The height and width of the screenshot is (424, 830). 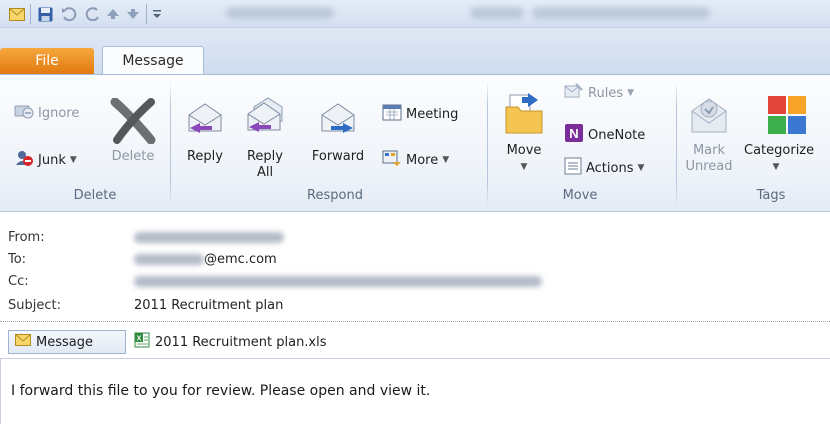 What do you see at coordinates (69, 14) in the screenshot?
I see `undo-icon` at bounding box center [69, 14].